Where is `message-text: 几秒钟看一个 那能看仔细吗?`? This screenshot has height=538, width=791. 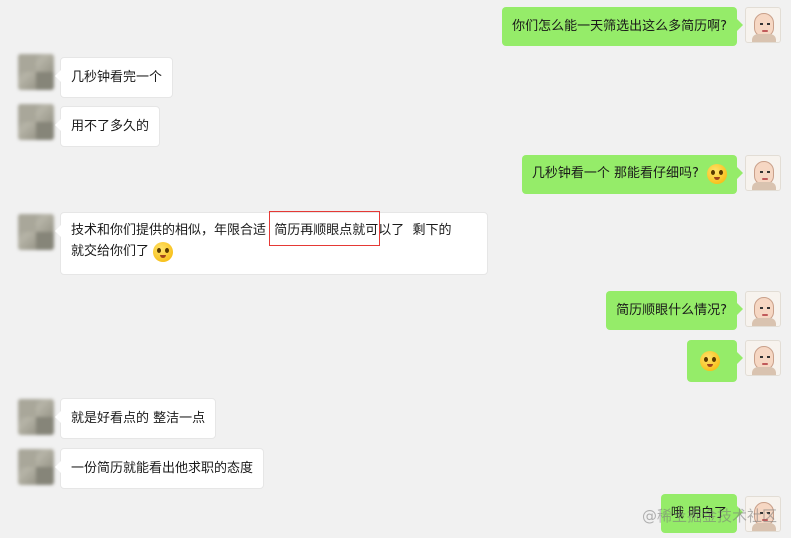 message-text: 几秒钟看一个 那能看仔细吗? is located at coordinates (615, 173).